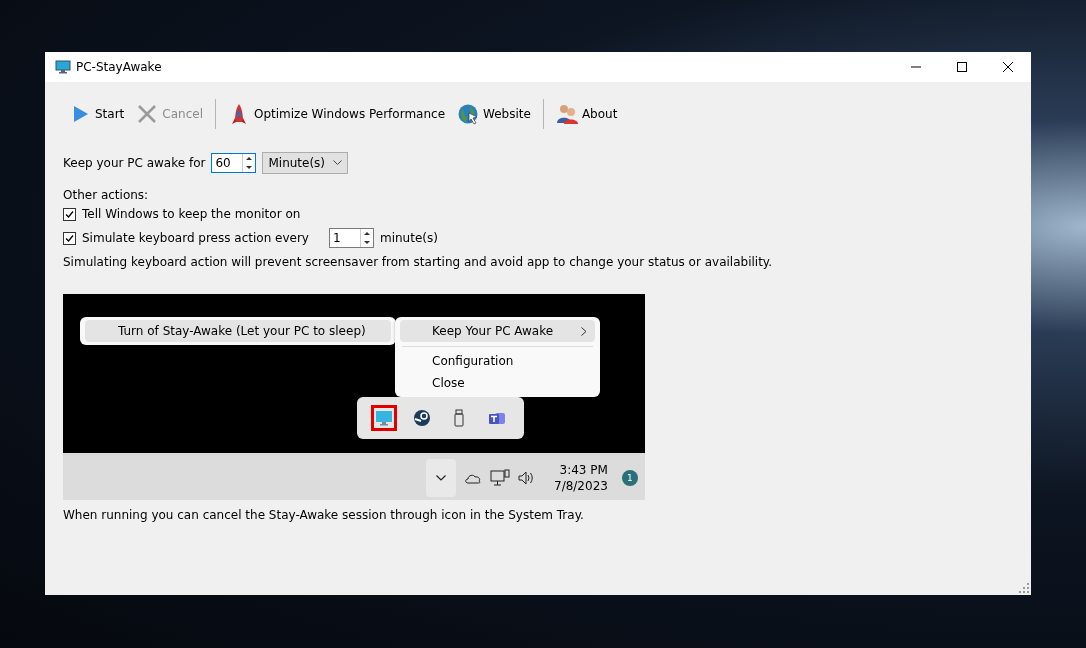 This screenshot has width=1086, height=648. I want to click on clock-time: 3:43 PM, so click(583, 470).